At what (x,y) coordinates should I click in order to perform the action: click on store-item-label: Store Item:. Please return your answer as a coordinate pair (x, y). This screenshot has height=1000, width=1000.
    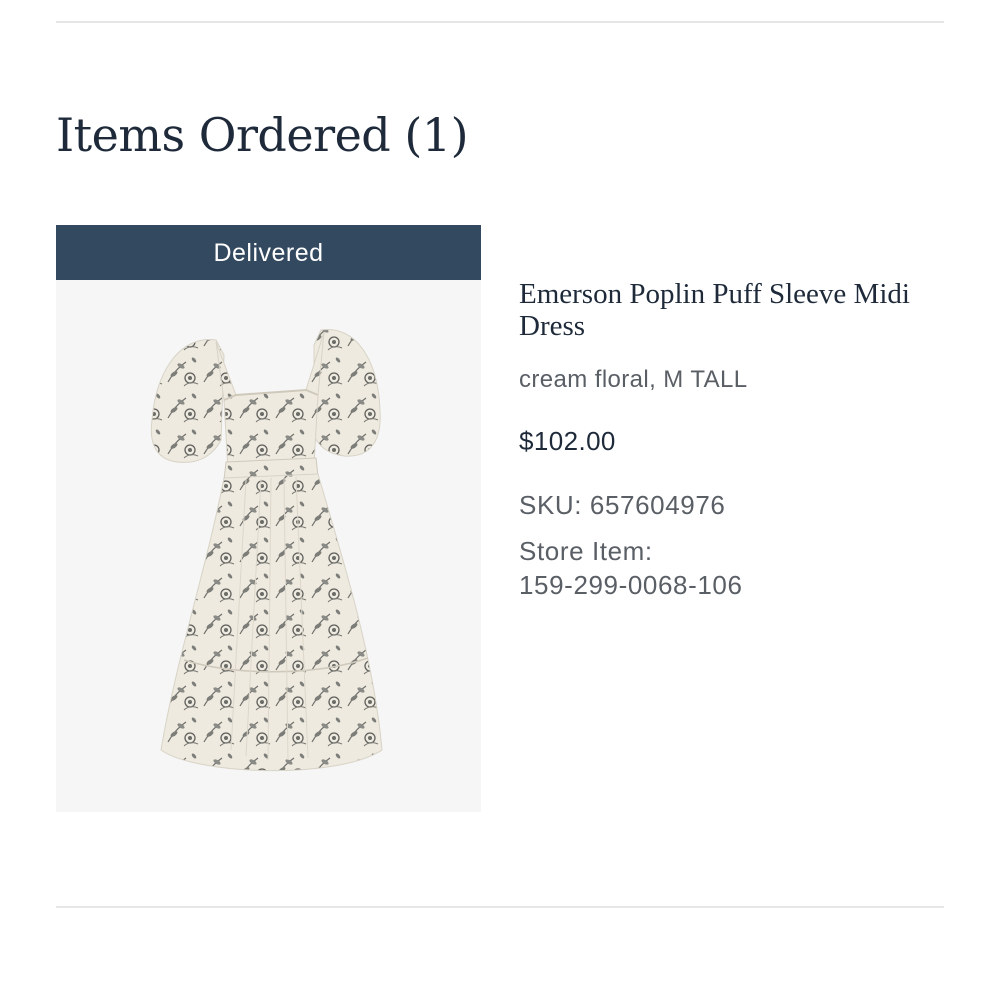
    Looking at the image, I should click on (586, 551).